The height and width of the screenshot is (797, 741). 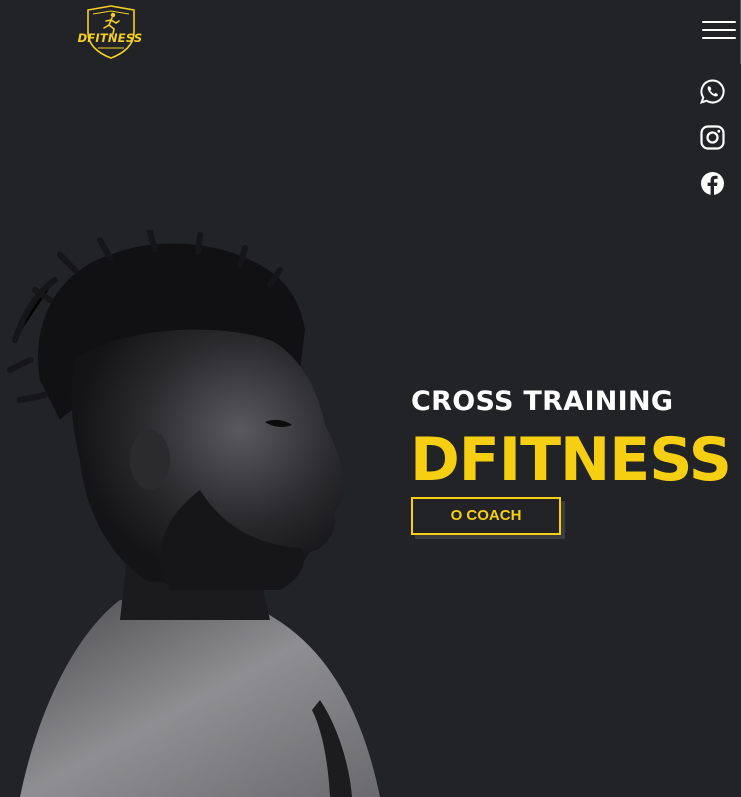 What do you see at coordinates (712, 91) in the screenshot?
I see `whatsapp-icon` at bounding box center [712, 91].